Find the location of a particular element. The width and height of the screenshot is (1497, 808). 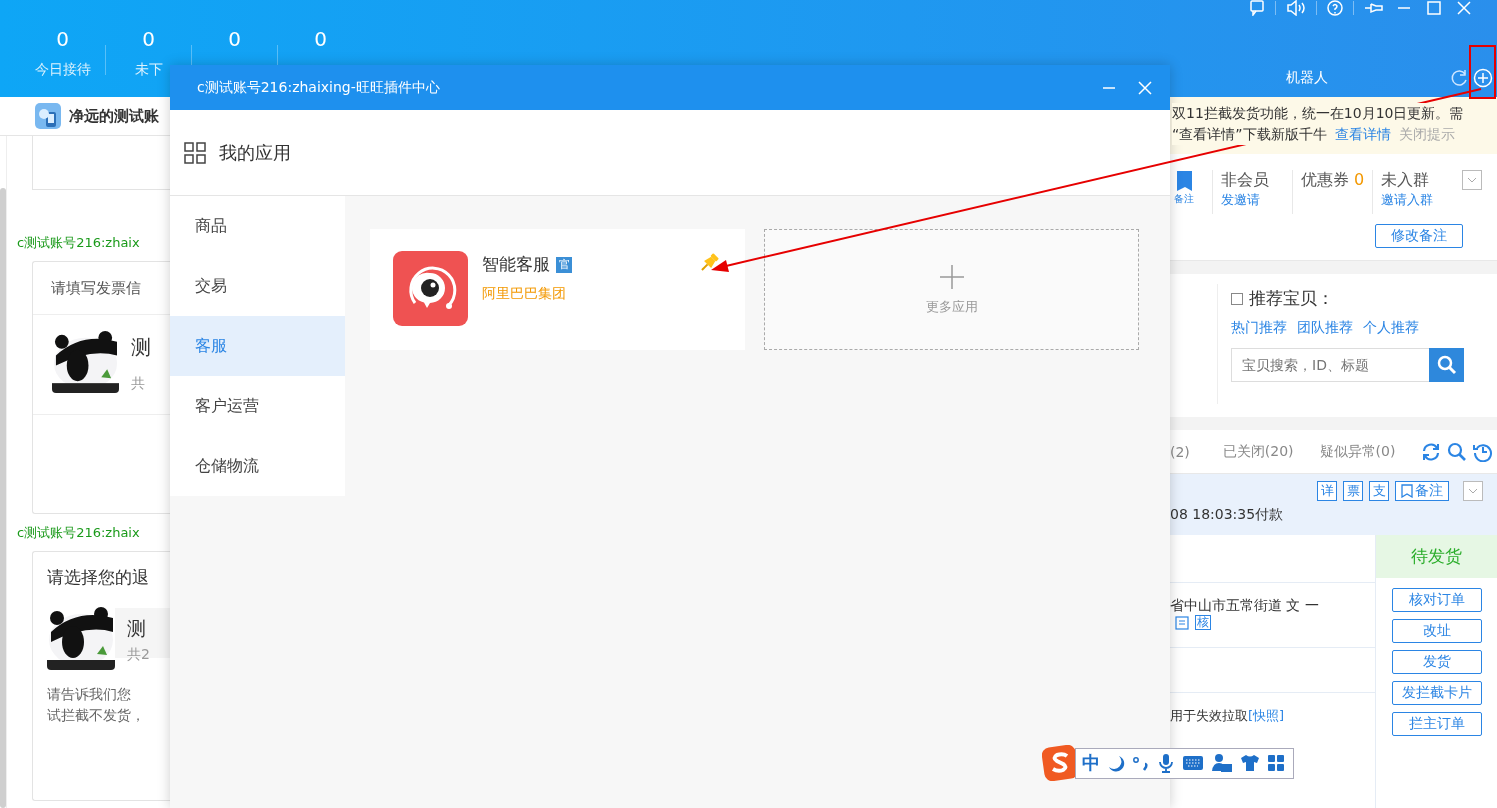

search-button is located at coordinates (1446, 365).